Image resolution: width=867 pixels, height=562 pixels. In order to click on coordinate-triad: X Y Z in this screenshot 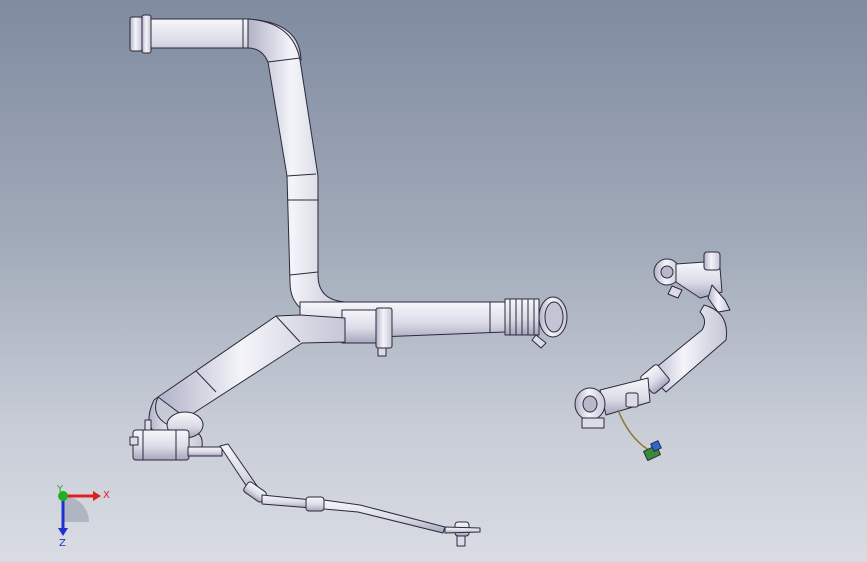, I will do `click(83, 516)`.